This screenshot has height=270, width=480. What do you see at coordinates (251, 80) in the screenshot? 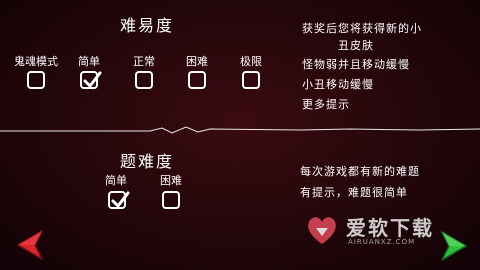
I see `extreme-checkbox` at bounding box center [251, 80].